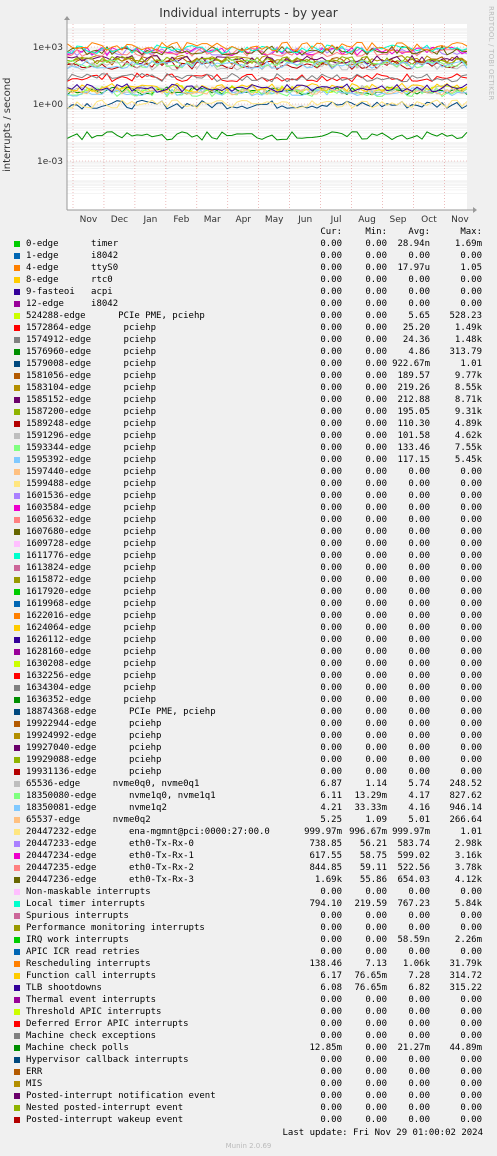  I want to click on legend-row: Machine check exceptions 0.00 0.00 0.00 0.00, so click(248, 1036).